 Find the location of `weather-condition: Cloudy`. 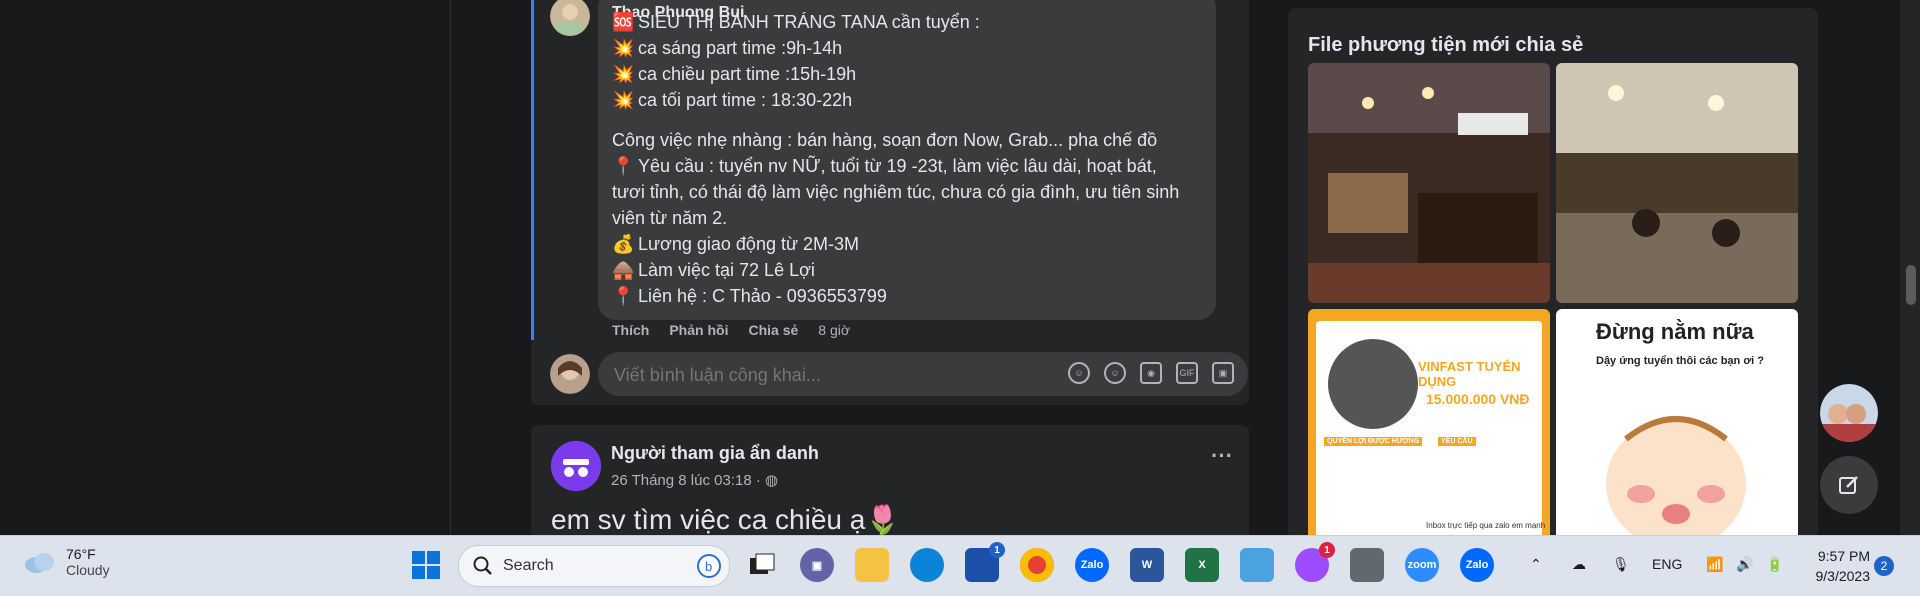

weather-condition: Cloudy is located at coordinates (88, 570).